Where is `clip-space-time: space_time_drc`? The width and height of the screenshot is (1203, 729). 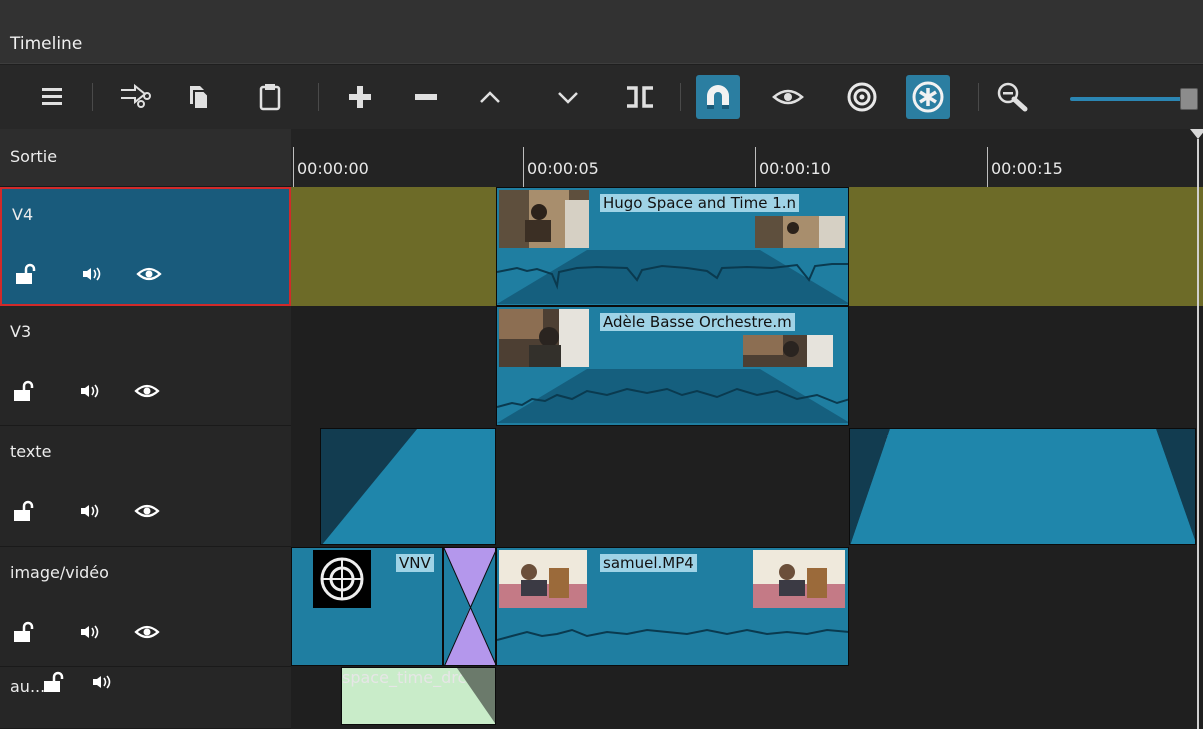 clip-space-time: space_time_drc is located at coordinates (418, 696).